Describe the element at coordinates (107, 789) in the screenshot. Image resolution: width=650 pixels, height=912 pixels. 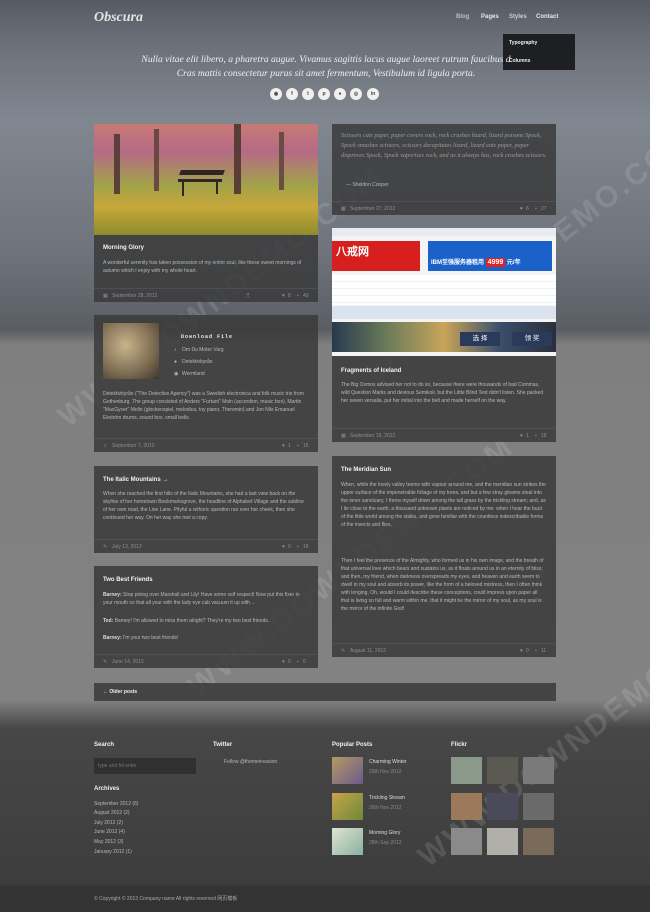
I see `footer-archives-title: Archives` at that location.